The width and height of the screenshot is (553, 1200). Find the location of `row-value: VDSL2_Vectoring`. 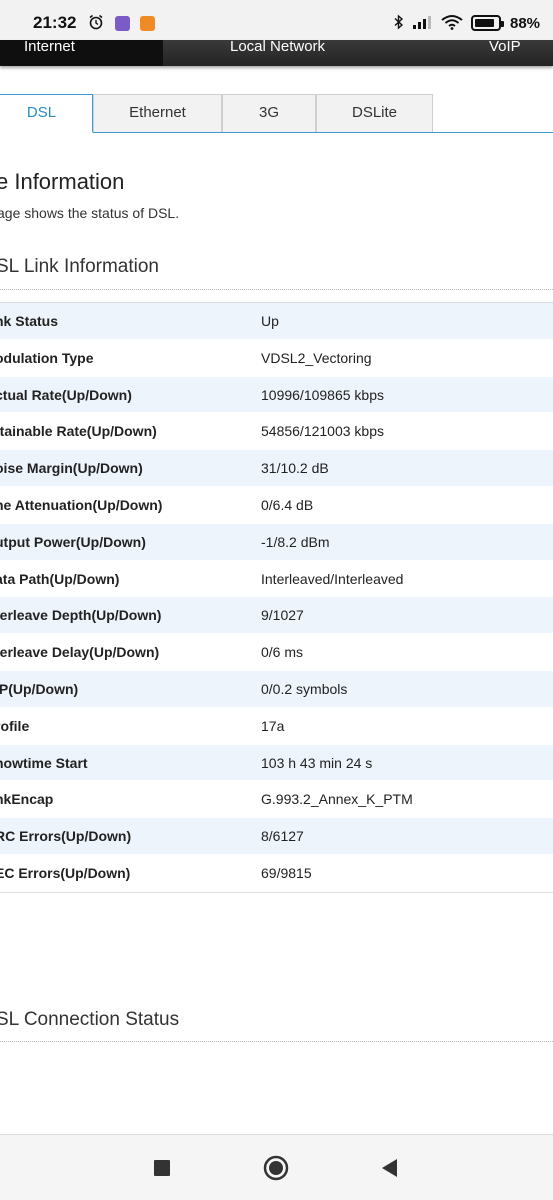

row-value: VDSL2_Vectoring is located at coordinates (316, 357).